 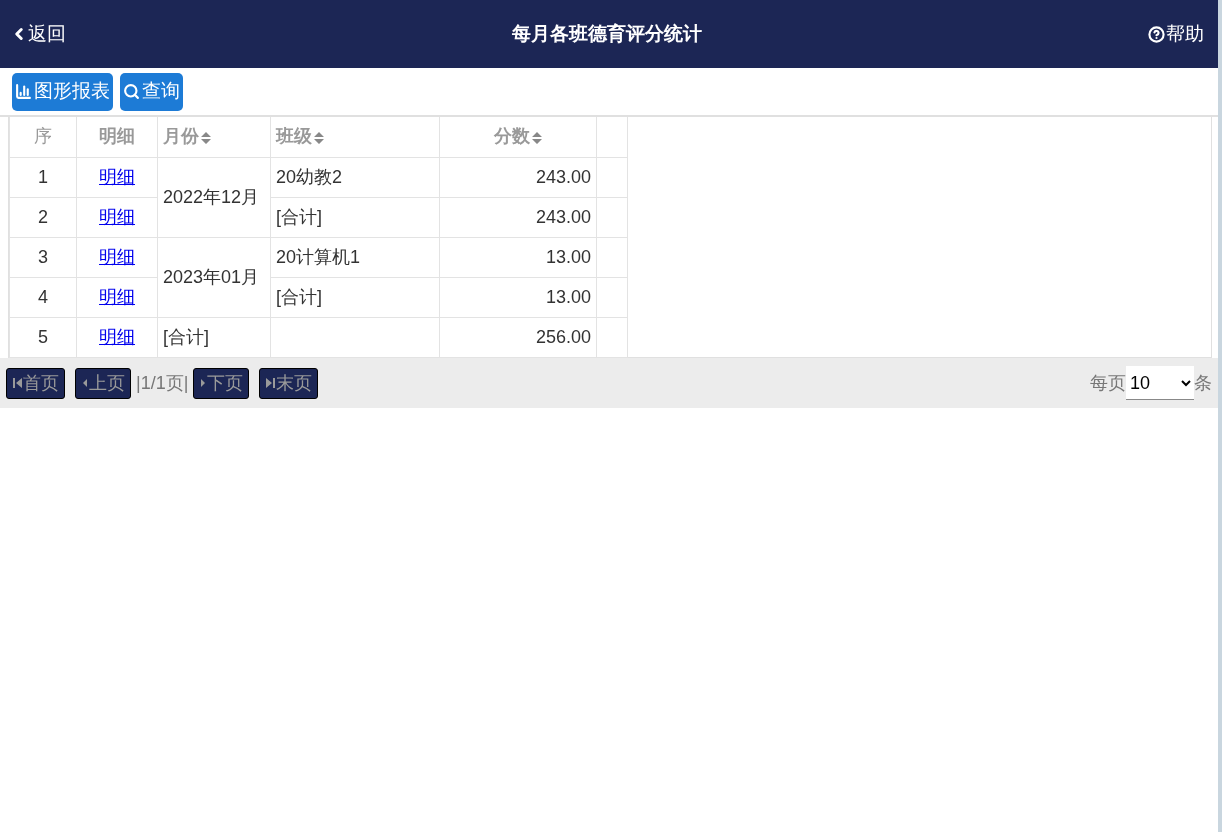 I want to click on table-cell: 2, so click(x=43, y=217).